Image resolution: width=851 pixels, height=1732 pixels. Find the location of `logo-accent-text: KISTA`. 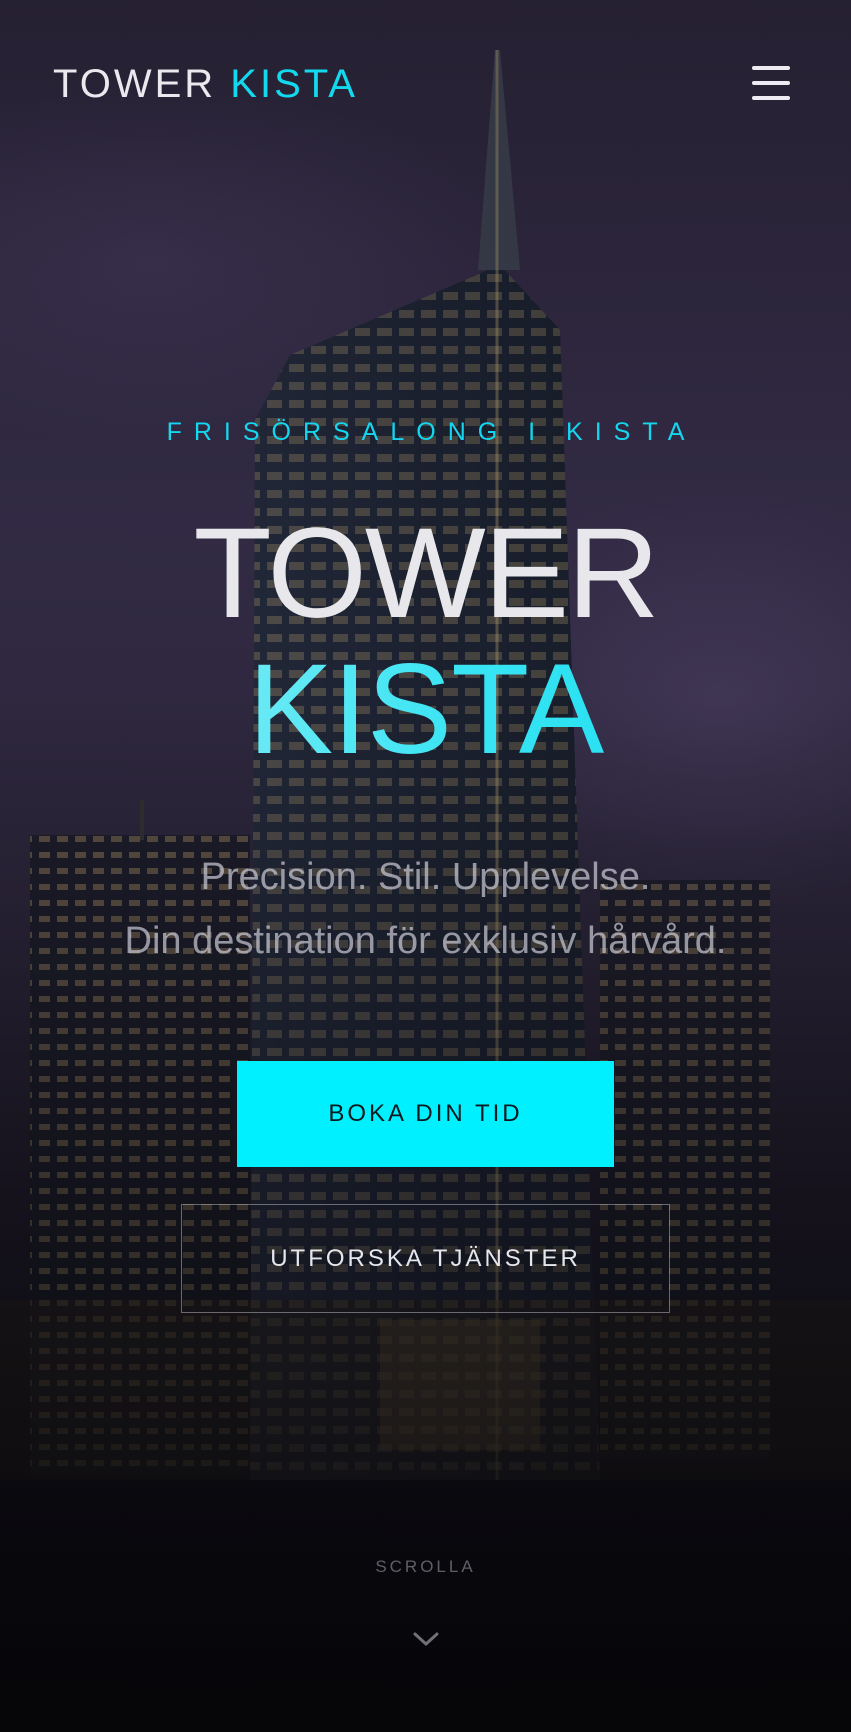

logo-accent-text: KISTA is located at coordinates (294, 84).